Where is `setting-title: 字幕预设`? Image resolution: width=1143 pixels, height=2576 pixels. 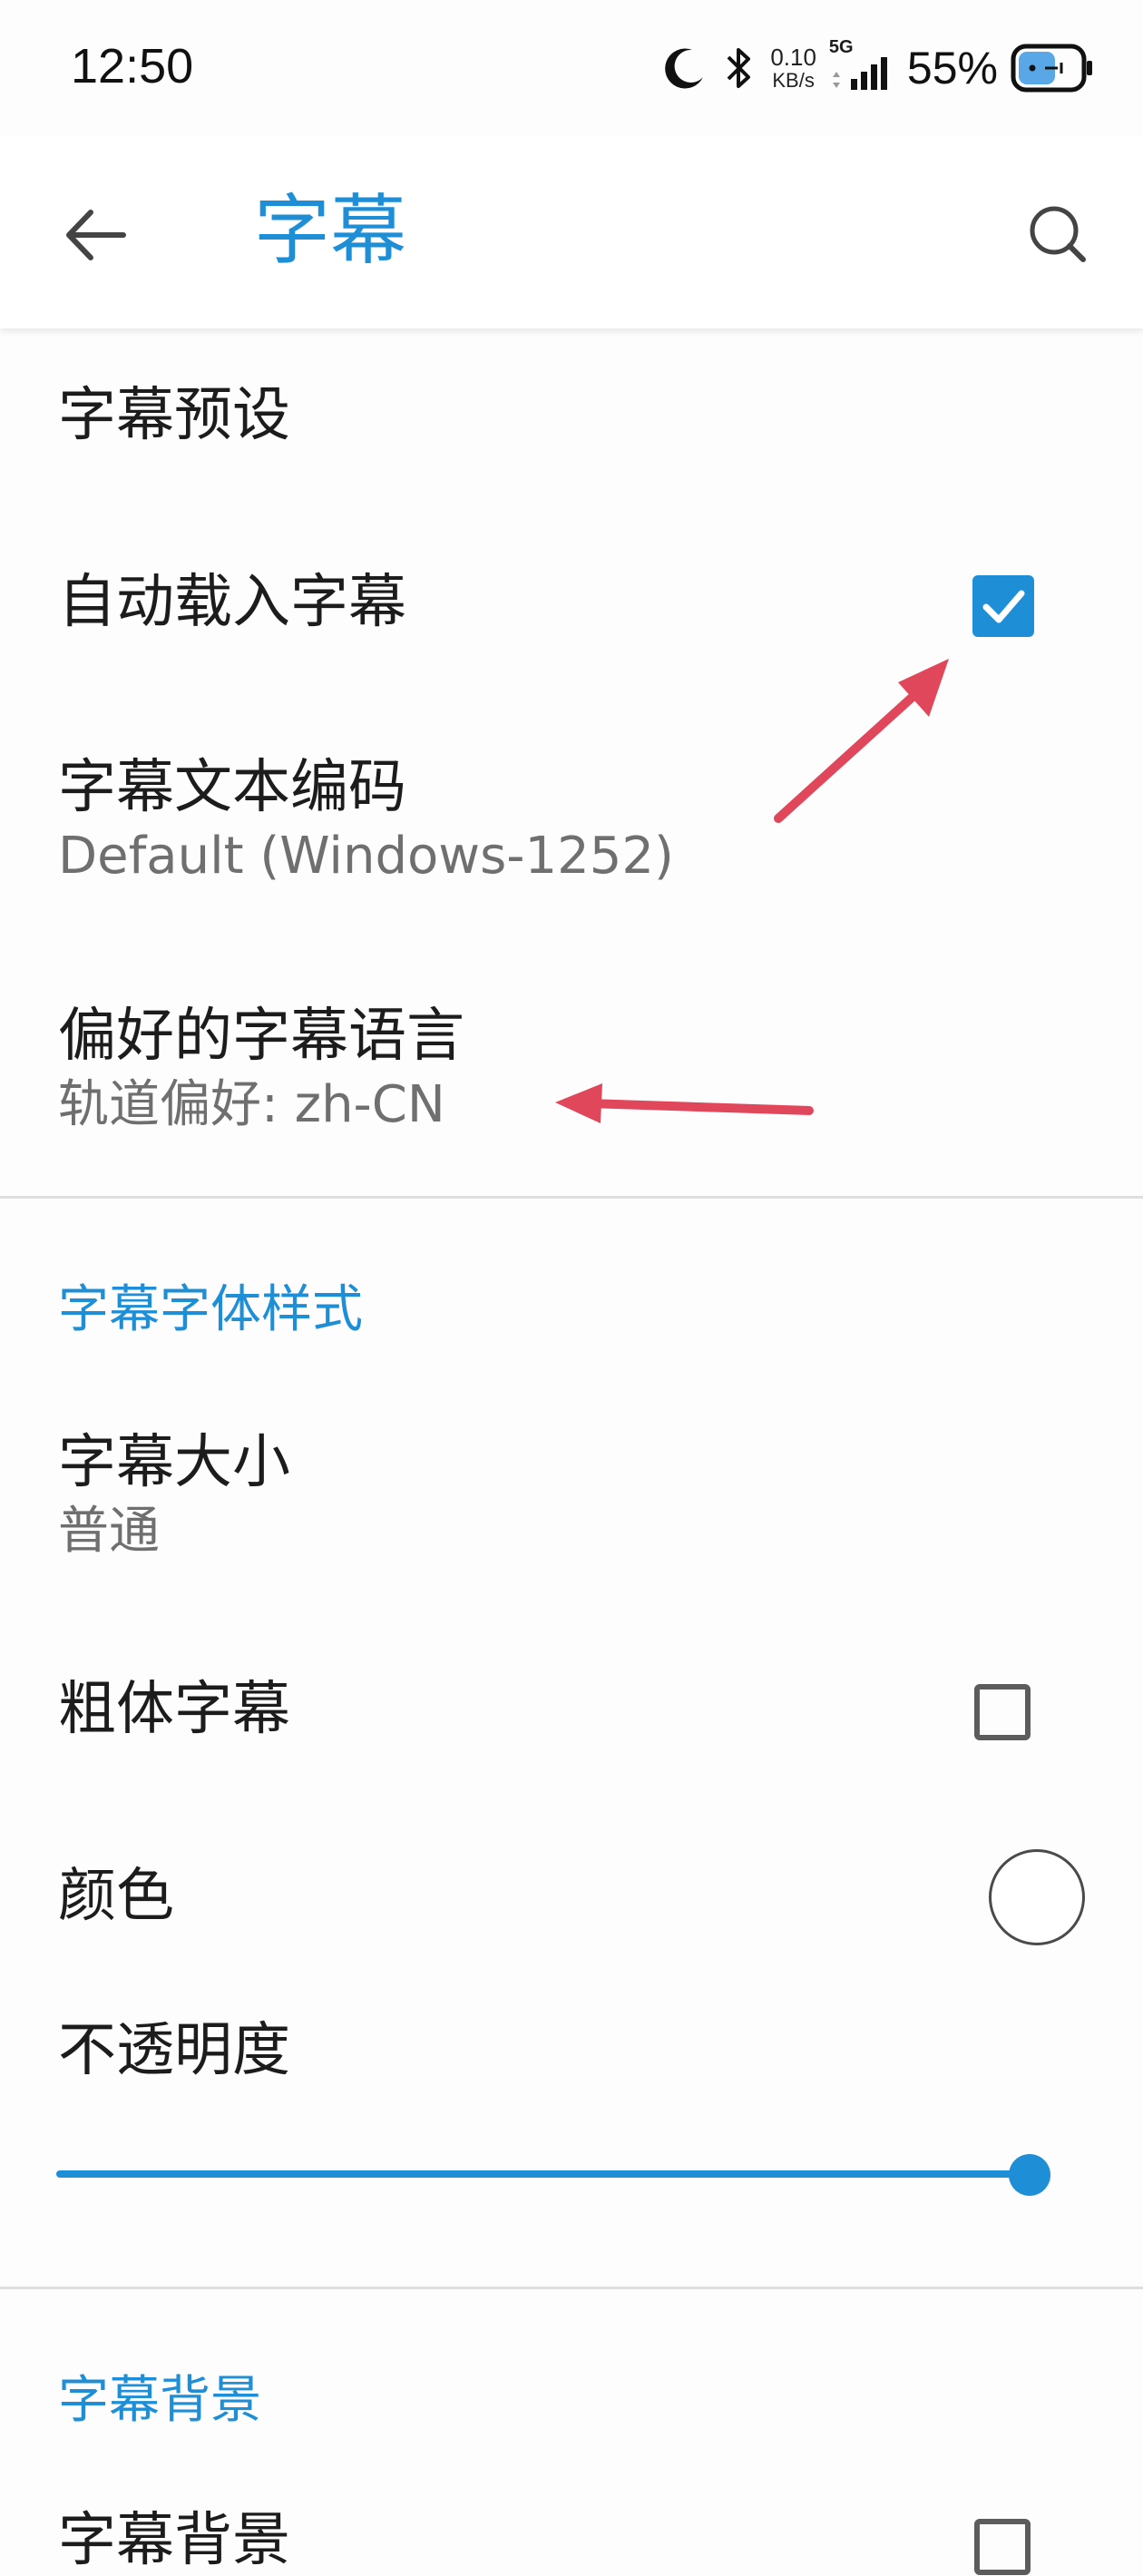 setting-title: 字幕预设 is located at coordinates (174, 415).